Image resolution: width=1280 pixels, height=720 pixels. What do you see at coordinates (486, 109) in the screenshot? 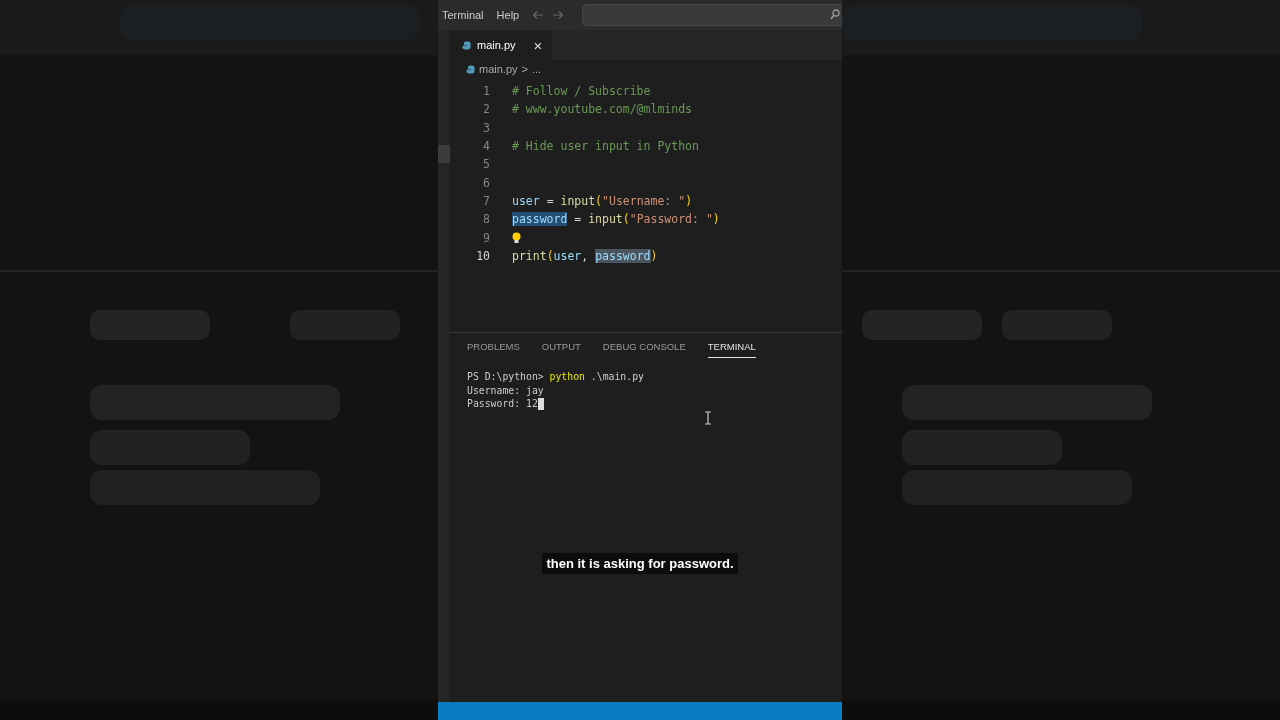
I see `line-number: 2` at bounding box center [486, 109].